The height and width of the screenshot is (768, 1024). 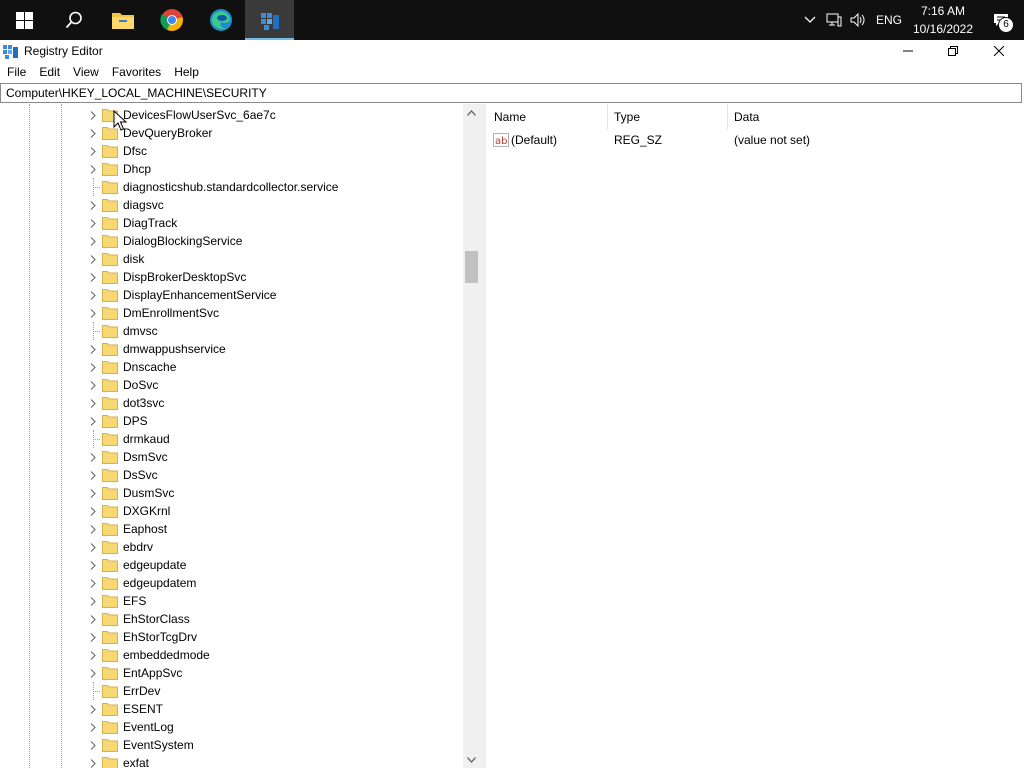 I want to click on tree-node: DispBrokerDesktopSvc, so click(x=166, y=277).